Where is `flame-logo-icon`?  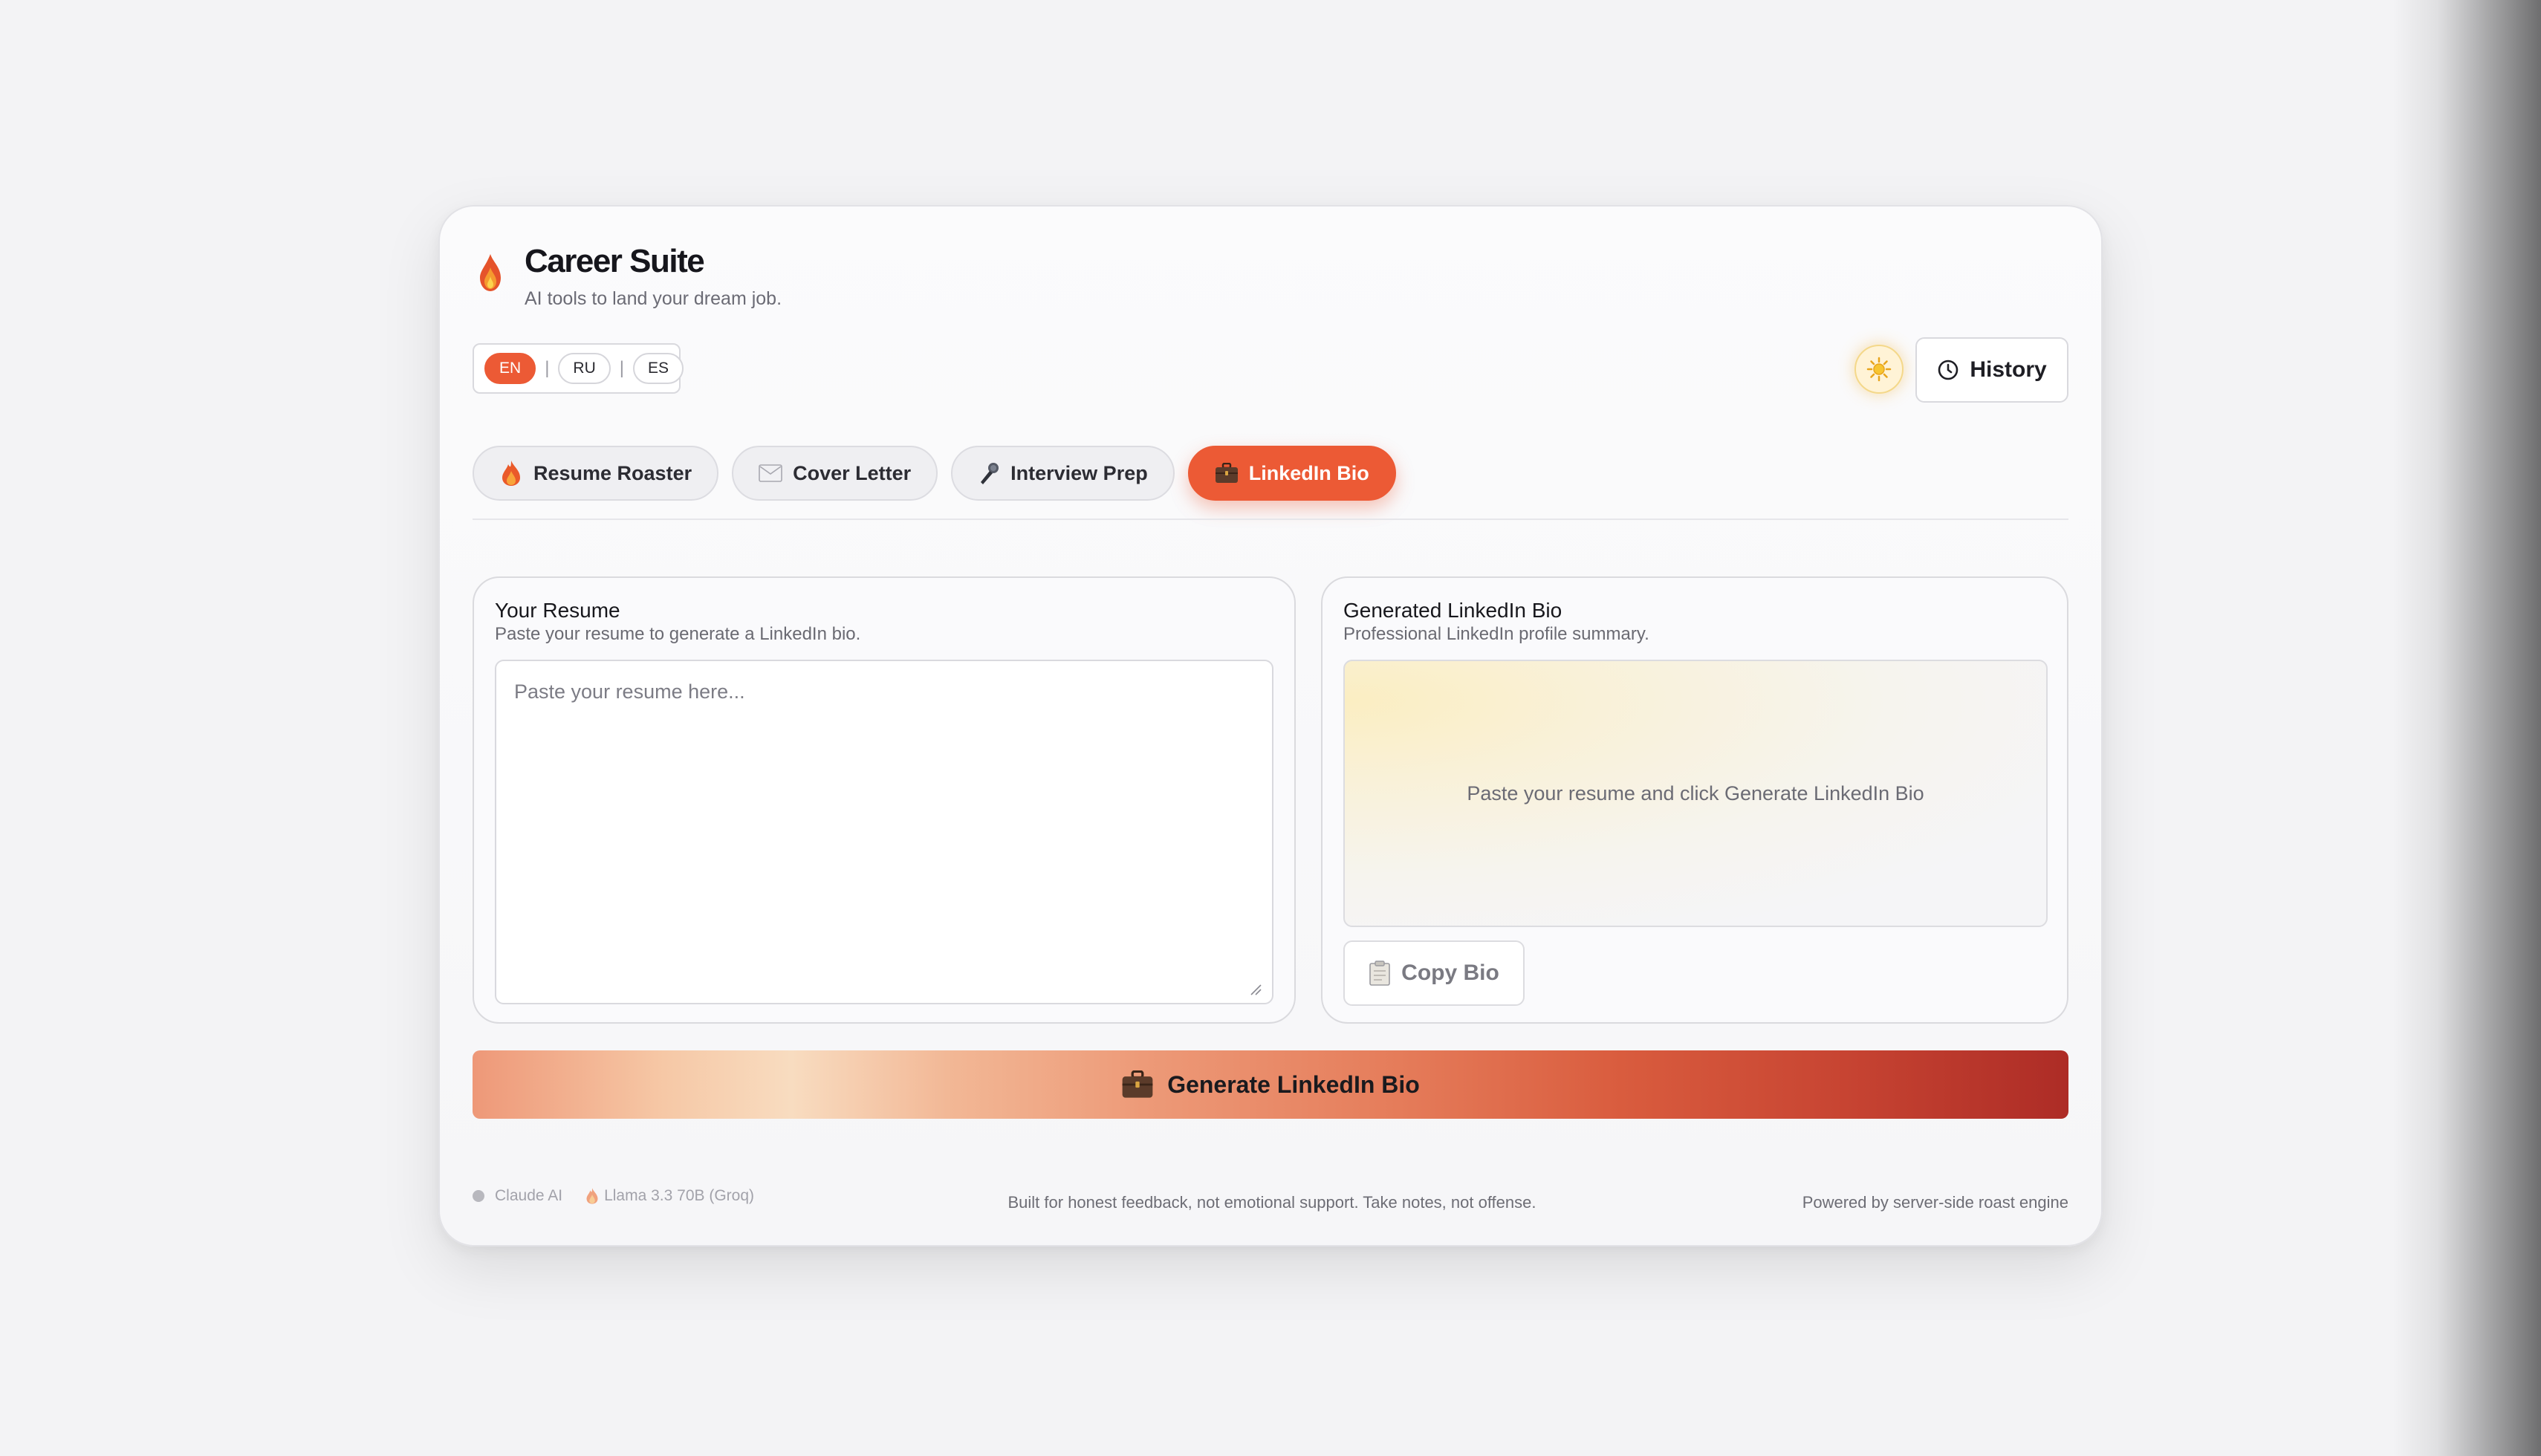 flame-logo-icon is located at coordinates (490, 272).